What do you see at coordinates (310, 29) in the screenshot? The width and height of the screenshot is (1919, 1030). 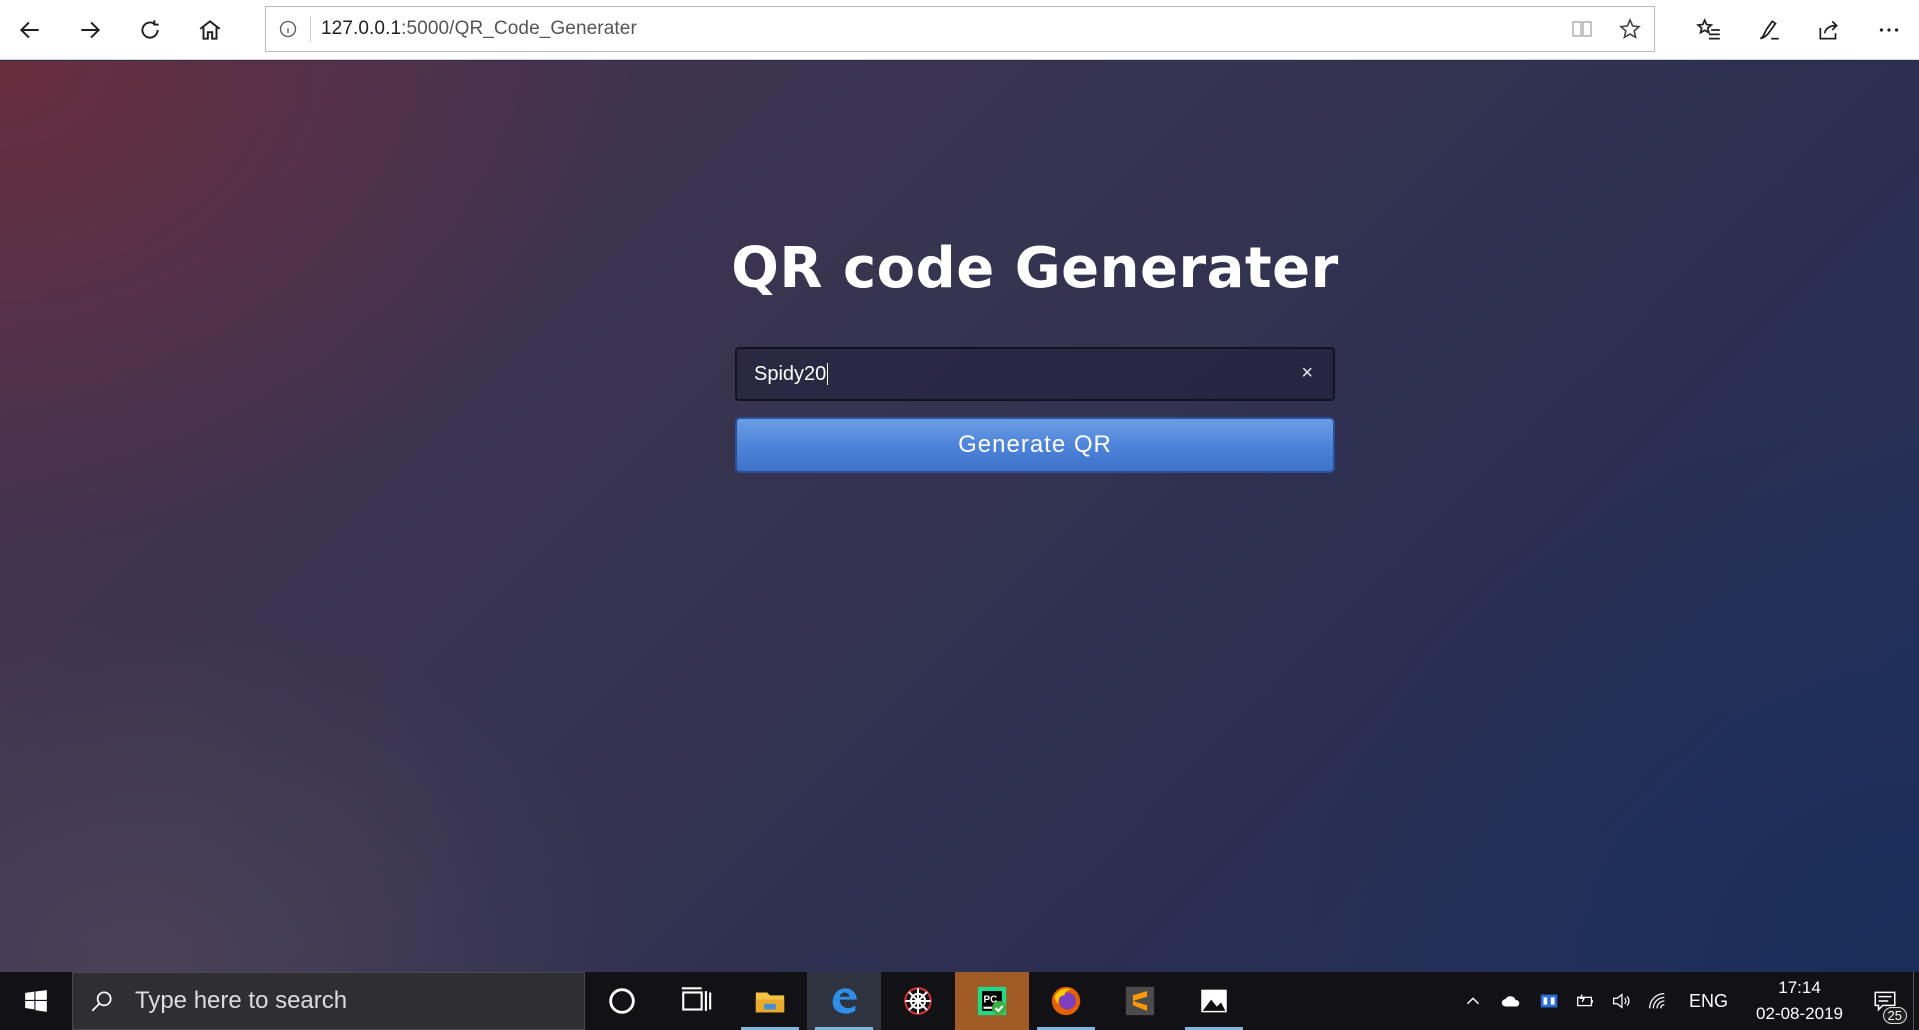 I see `address-divider` at bounding box center [310, 29].